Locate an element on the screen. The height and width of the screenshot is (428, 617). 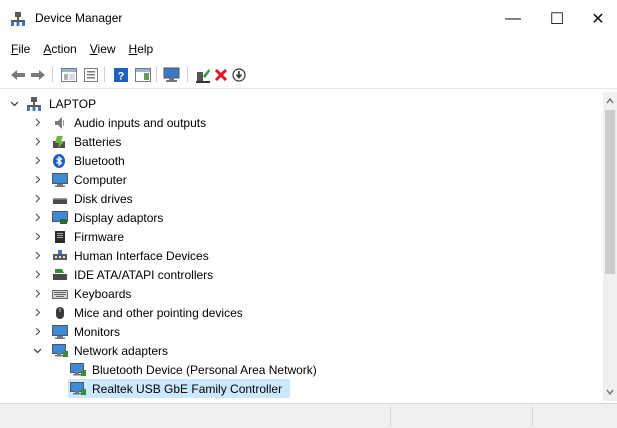
disk-drive-icon is located at coordinates (60, 199).